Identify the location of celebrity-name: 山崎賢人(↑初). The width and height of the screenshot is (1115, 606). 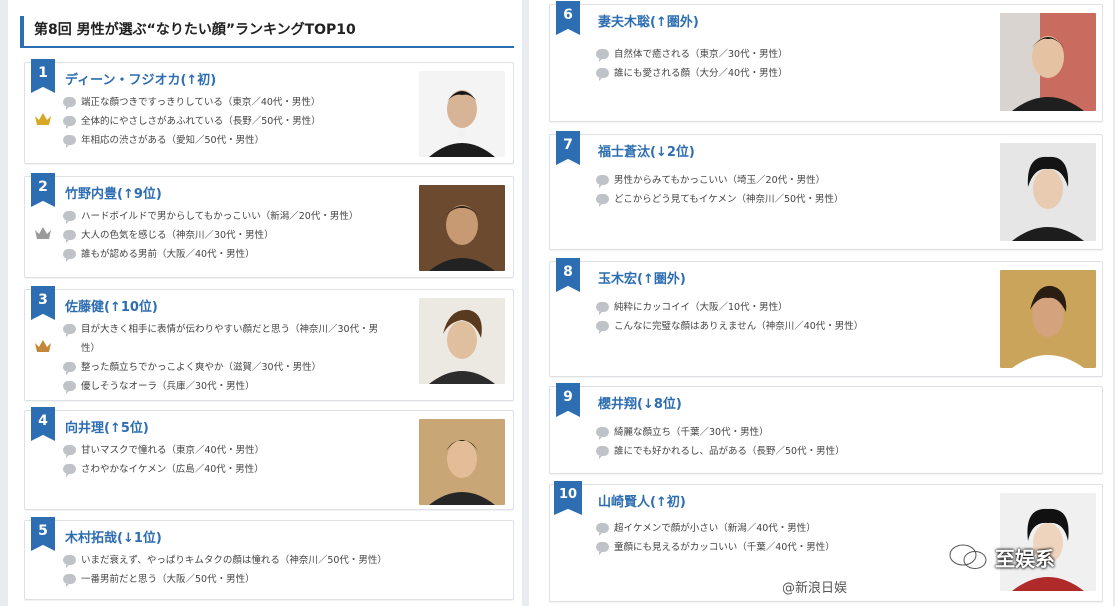
(642, 500).